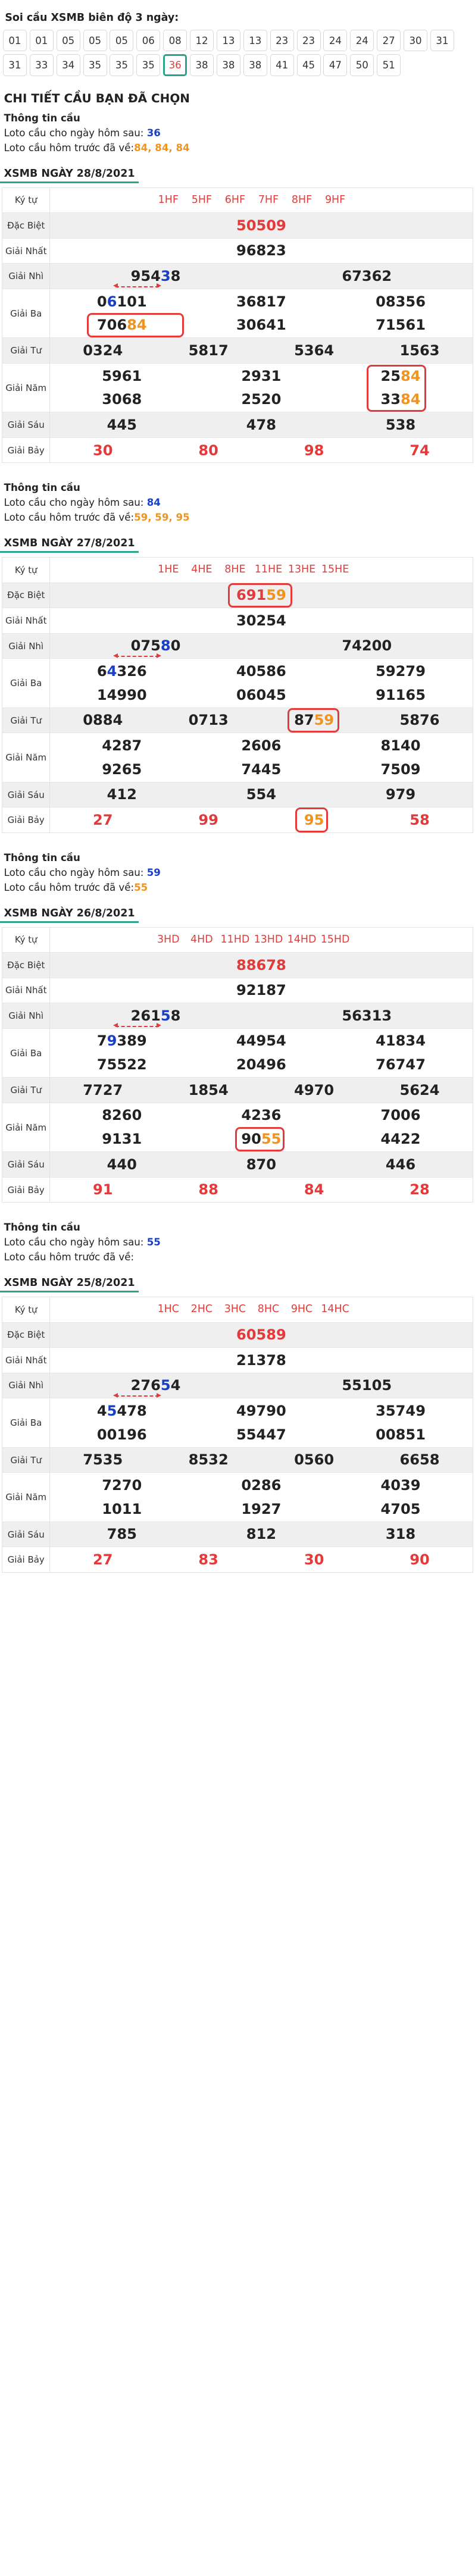 The width and height of the screenshot is (475, 2576). I want to click on row-label: Giải Nhì, so click(26, 1015).